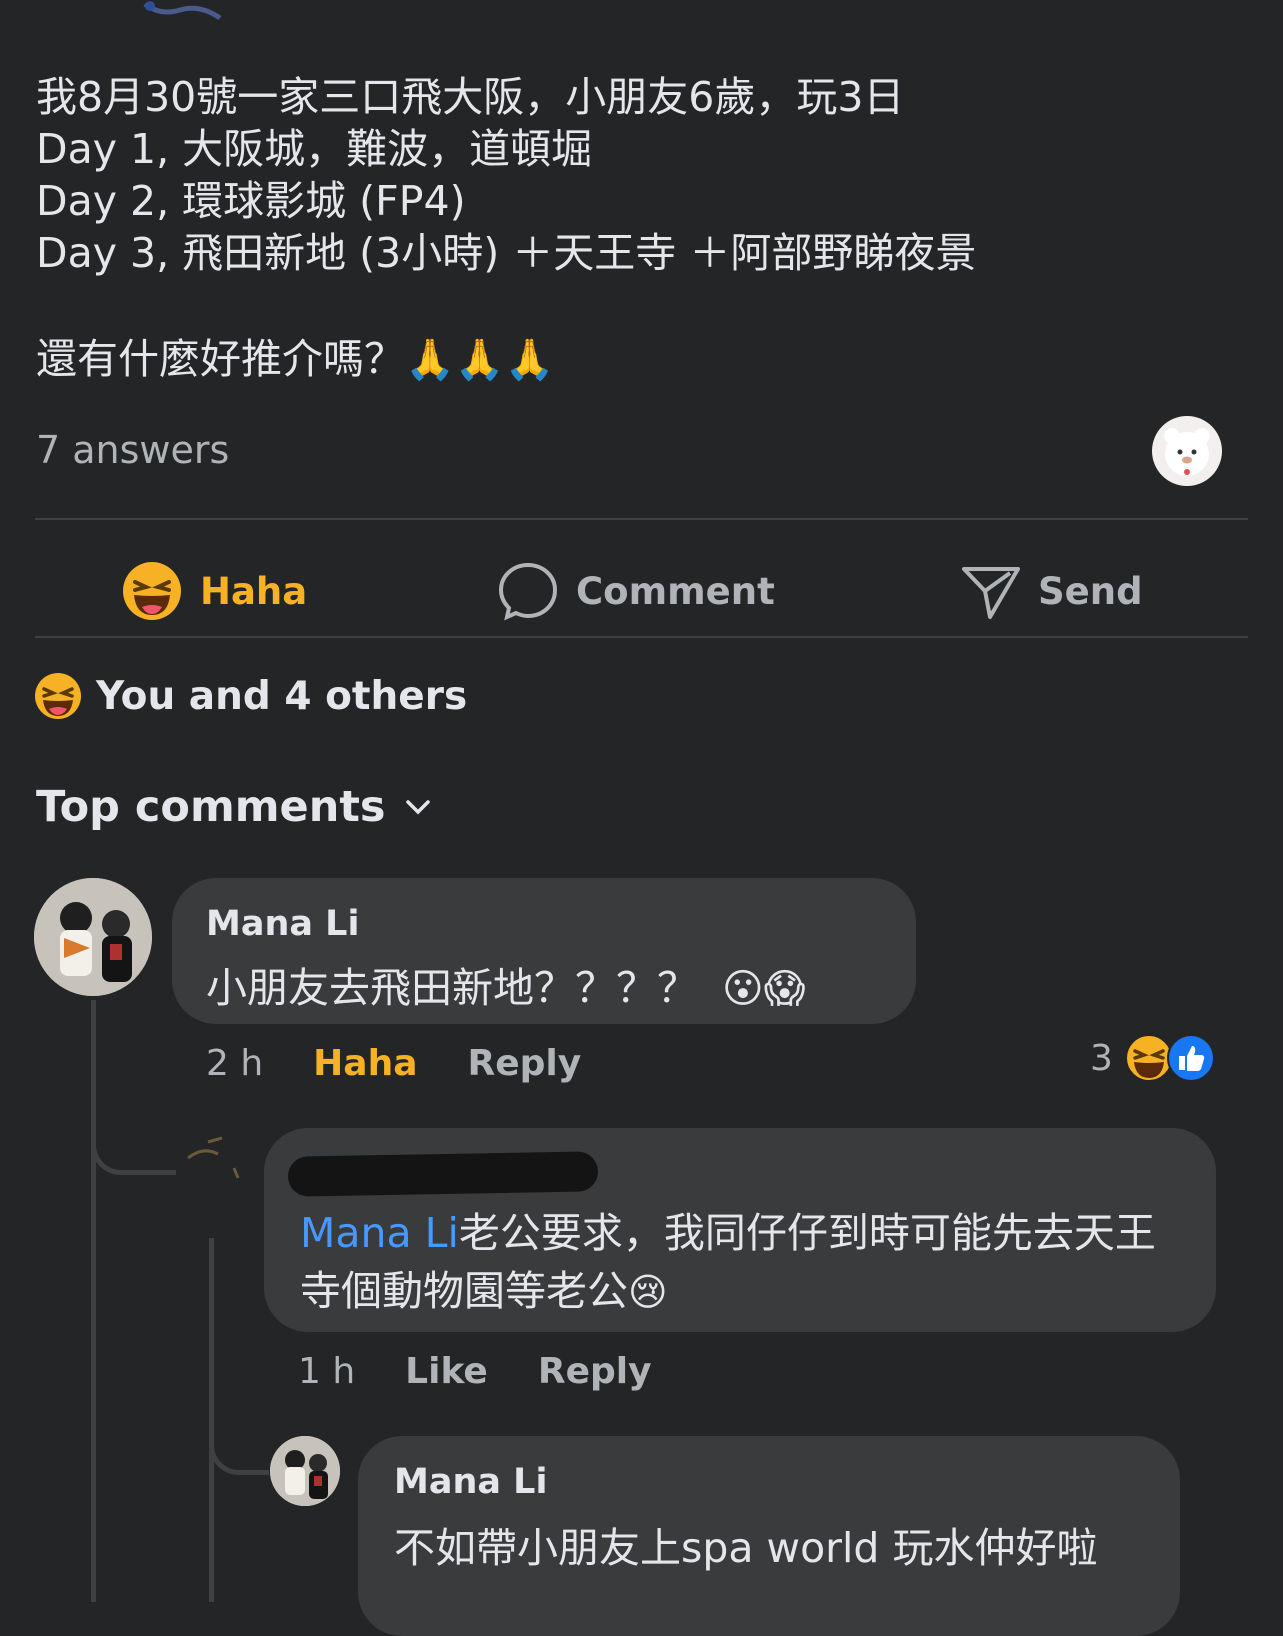 The image size is (1283, 1636). Describe the element at coordinates (528, 591) in the screenshot. I see `comment-bubble-icon` at that location.